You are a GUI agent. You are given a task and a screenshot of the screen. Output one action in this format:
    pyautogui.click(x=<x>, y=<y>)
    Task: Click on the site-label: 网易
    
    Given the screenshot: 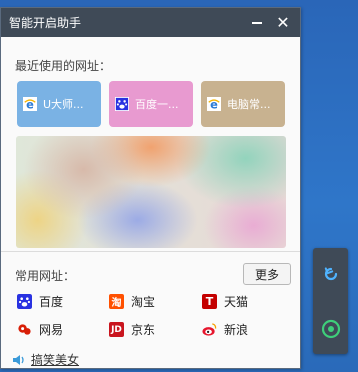 What is the action you would take?
    pyautogui.click(x=51, y=330)
    